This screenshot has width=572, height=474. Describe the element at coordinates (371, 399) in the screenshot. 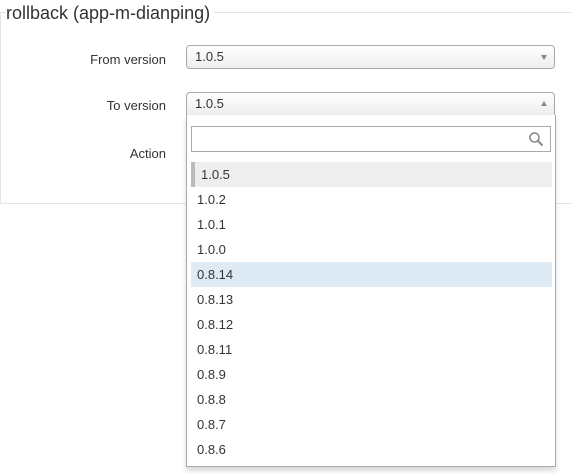

I see `dropdown-option: 0.8.8` at that location.